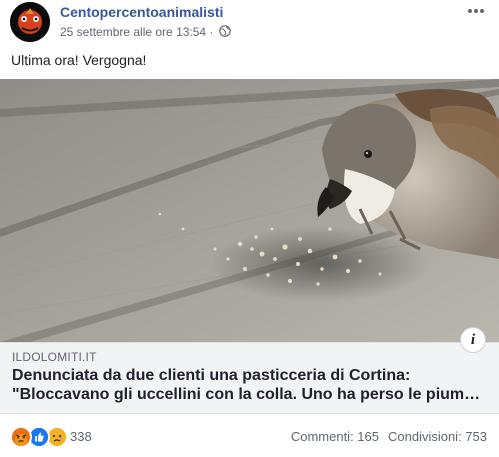 This screenshot has height=457, width=499. I want to click on comments-count-link: Commenti: 165, so click(335, 436).